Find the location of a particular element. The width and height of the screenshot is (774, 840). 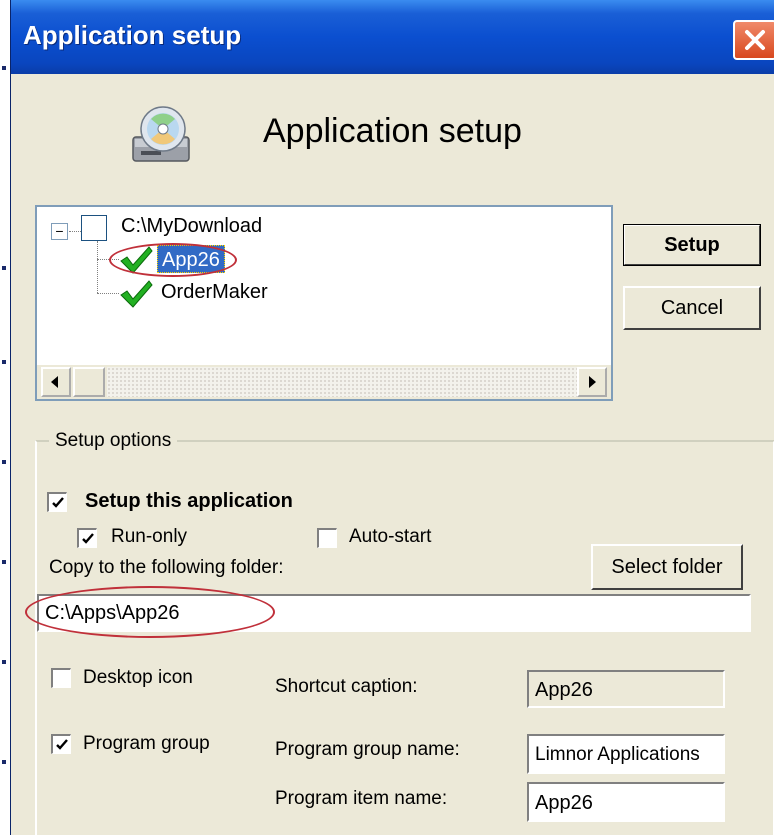

shortcut-caption-field: App26 is located at coordinates (626, 689).